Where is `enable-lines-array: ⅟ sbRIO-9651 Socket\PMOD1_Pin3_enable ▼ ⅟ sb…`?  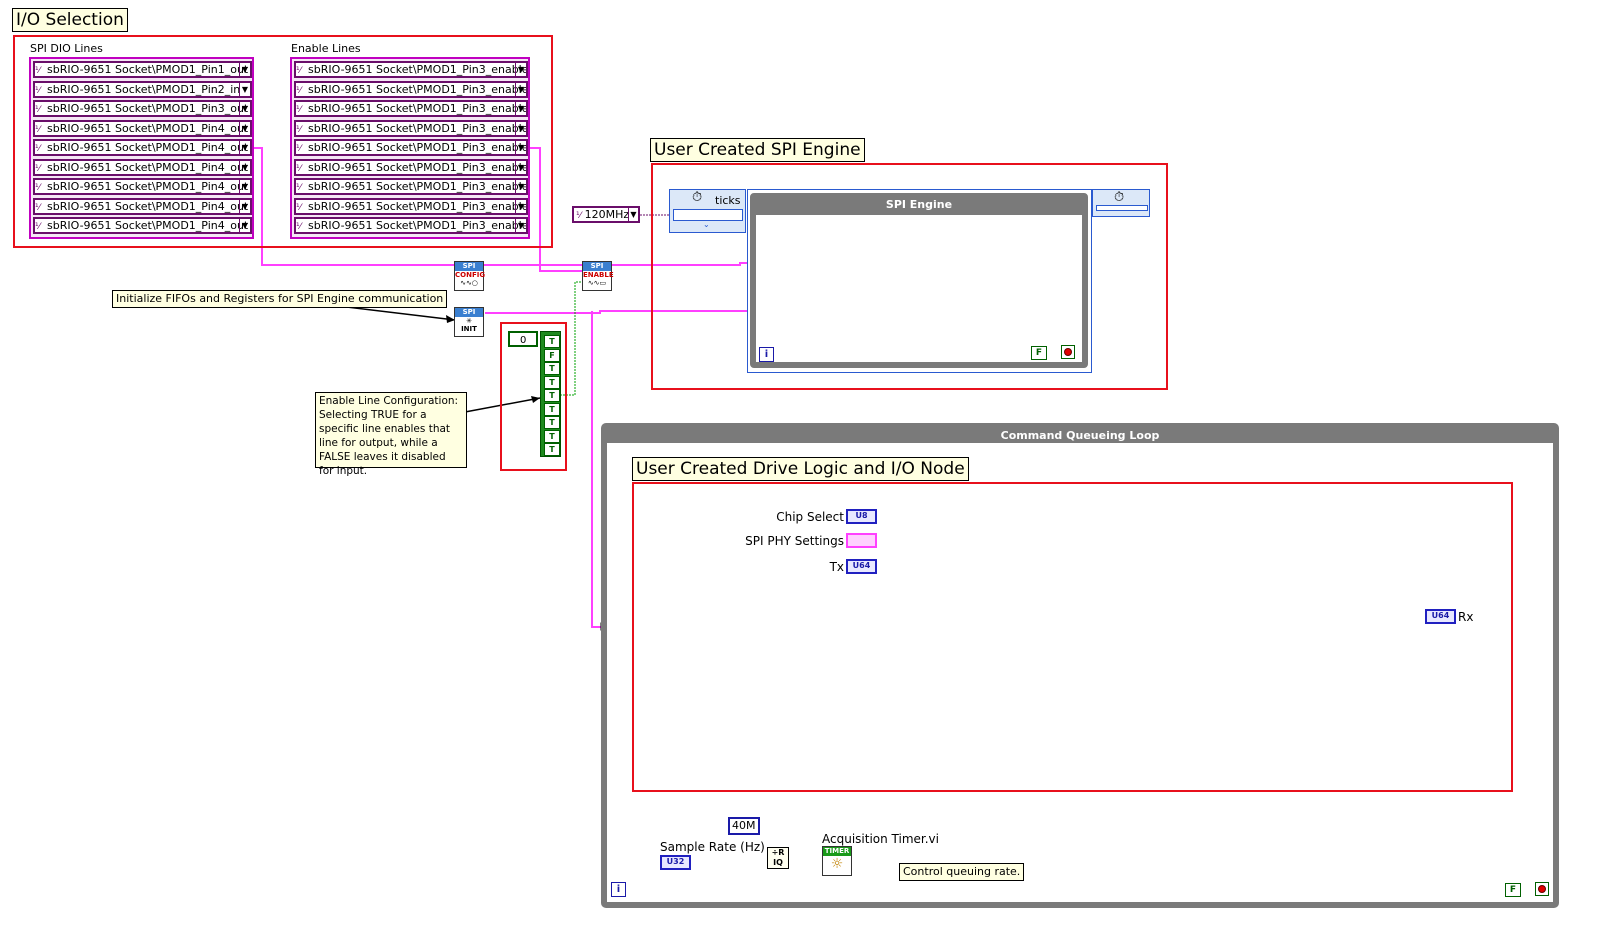 enable-lines-array: ⅟ sbRIO-9651 Socket\PMOD1_Pin3_enable ▼ ⅟ sb… is located at coordinates (410, 148).